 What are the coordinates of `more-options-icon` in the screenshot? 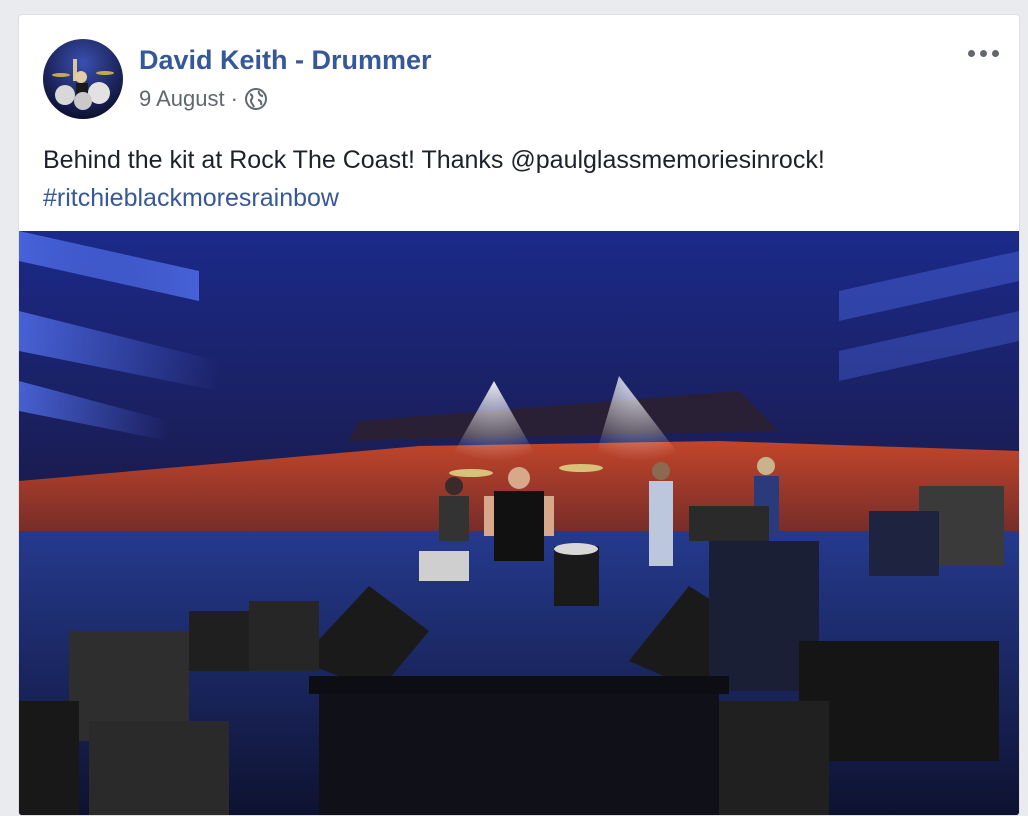 It's located at (983, 53).